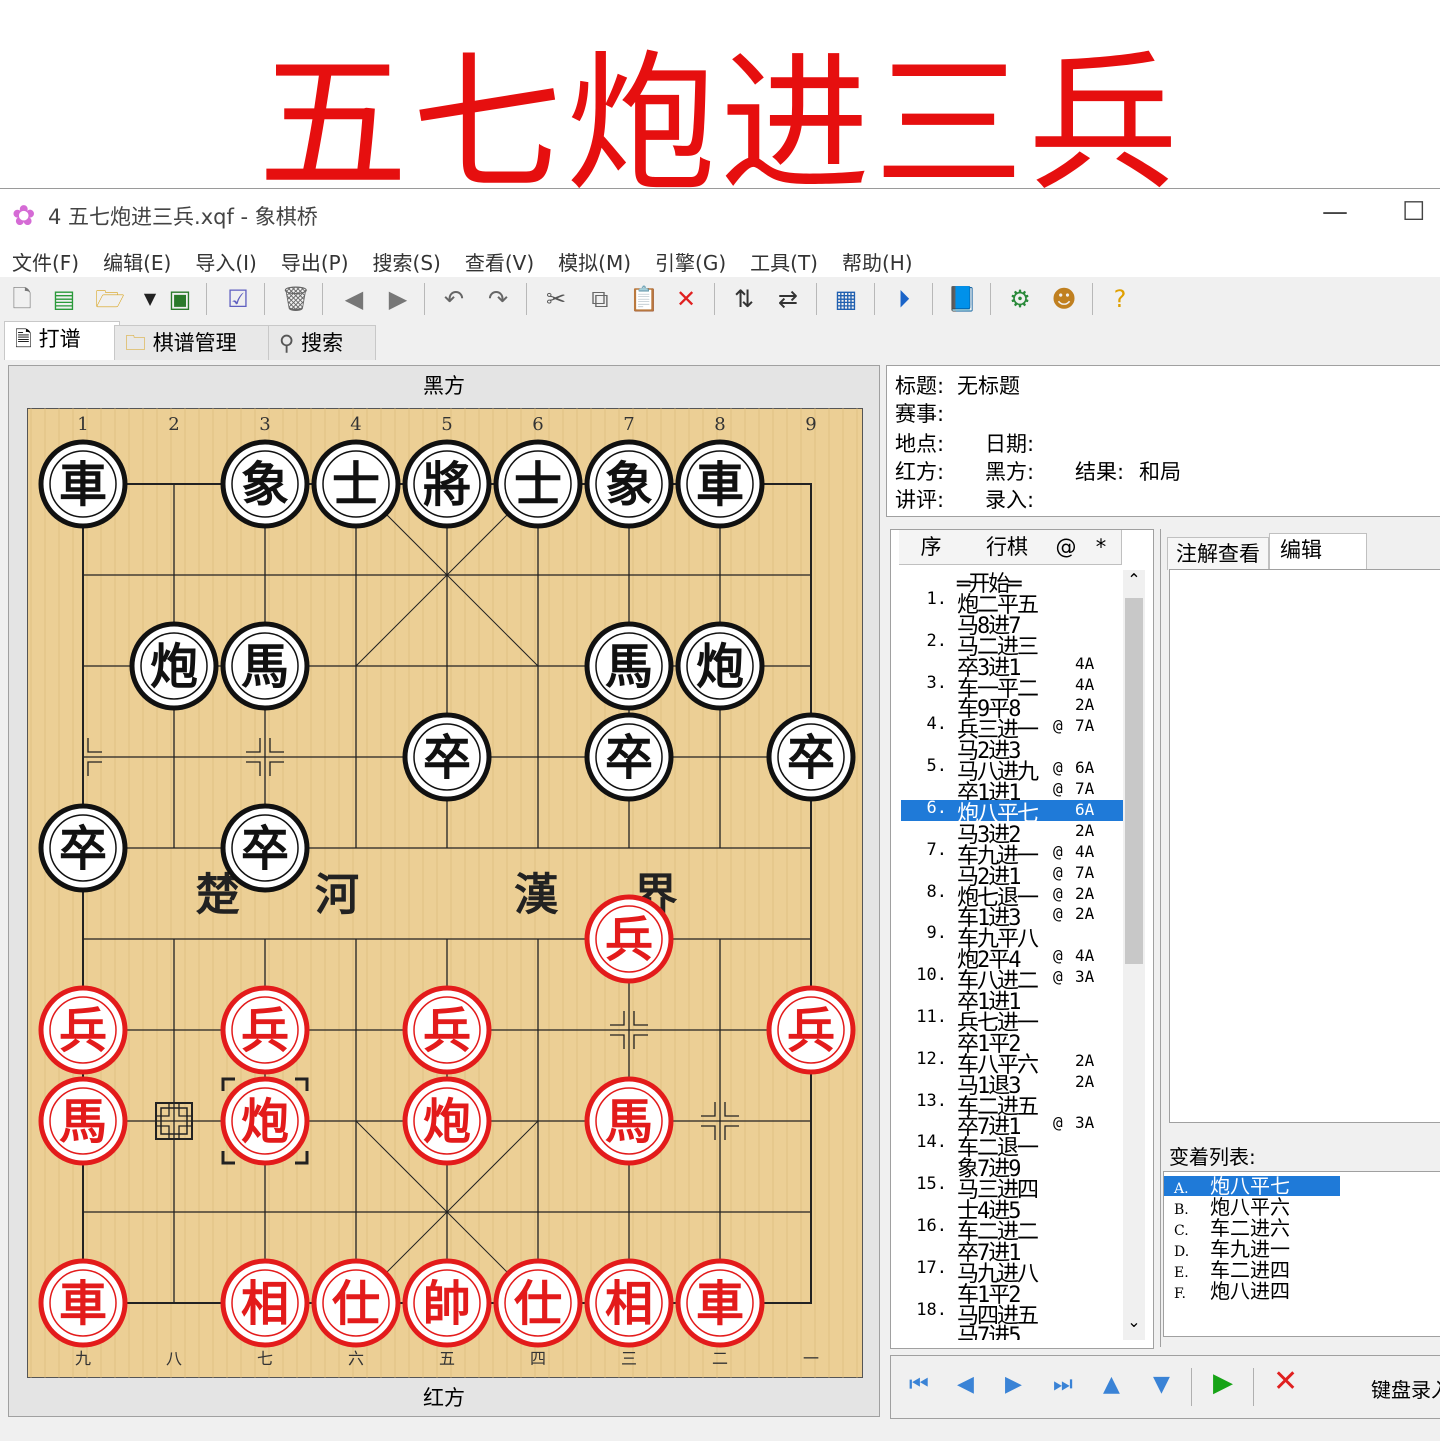 The image size is (1440, 1441). Describe the element at coordinates (1020, 299) in the screenshot. I see `engine-icon: ⚙` at that location.